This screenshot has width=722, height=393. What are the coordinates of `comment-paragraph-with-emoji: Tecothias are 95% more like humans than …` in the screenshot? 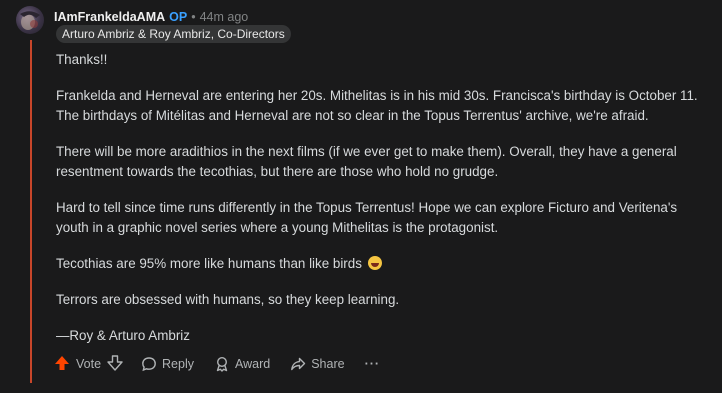 It's located at (381, 264).